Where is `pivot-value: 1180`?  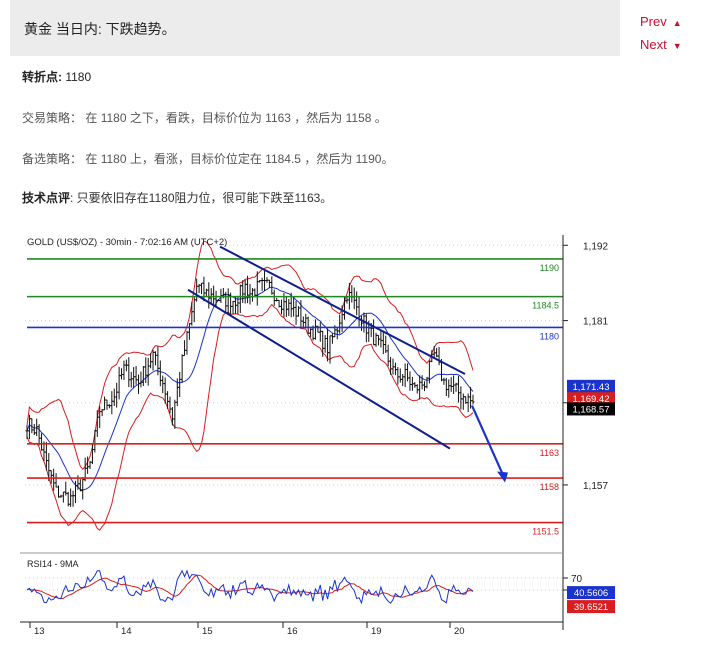
pivot-value: 1180 is located at coordinates (78, 77).